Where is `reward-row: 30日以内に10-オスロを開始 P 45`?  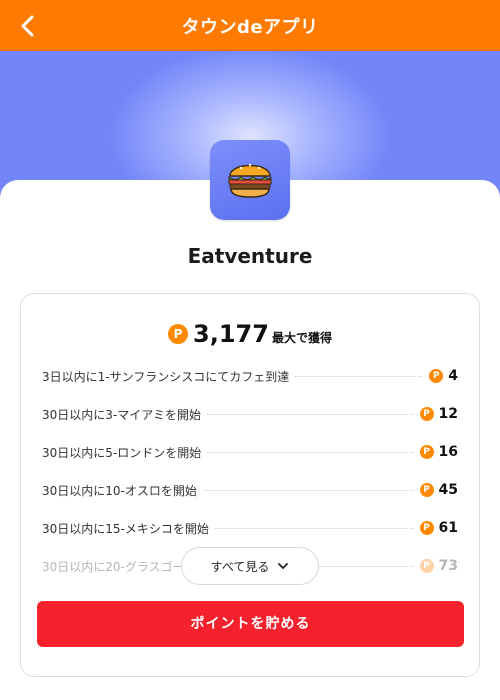
reward-row: 30日以内に10-オスロを開始 P 45 is located at coordinates (250, 490).